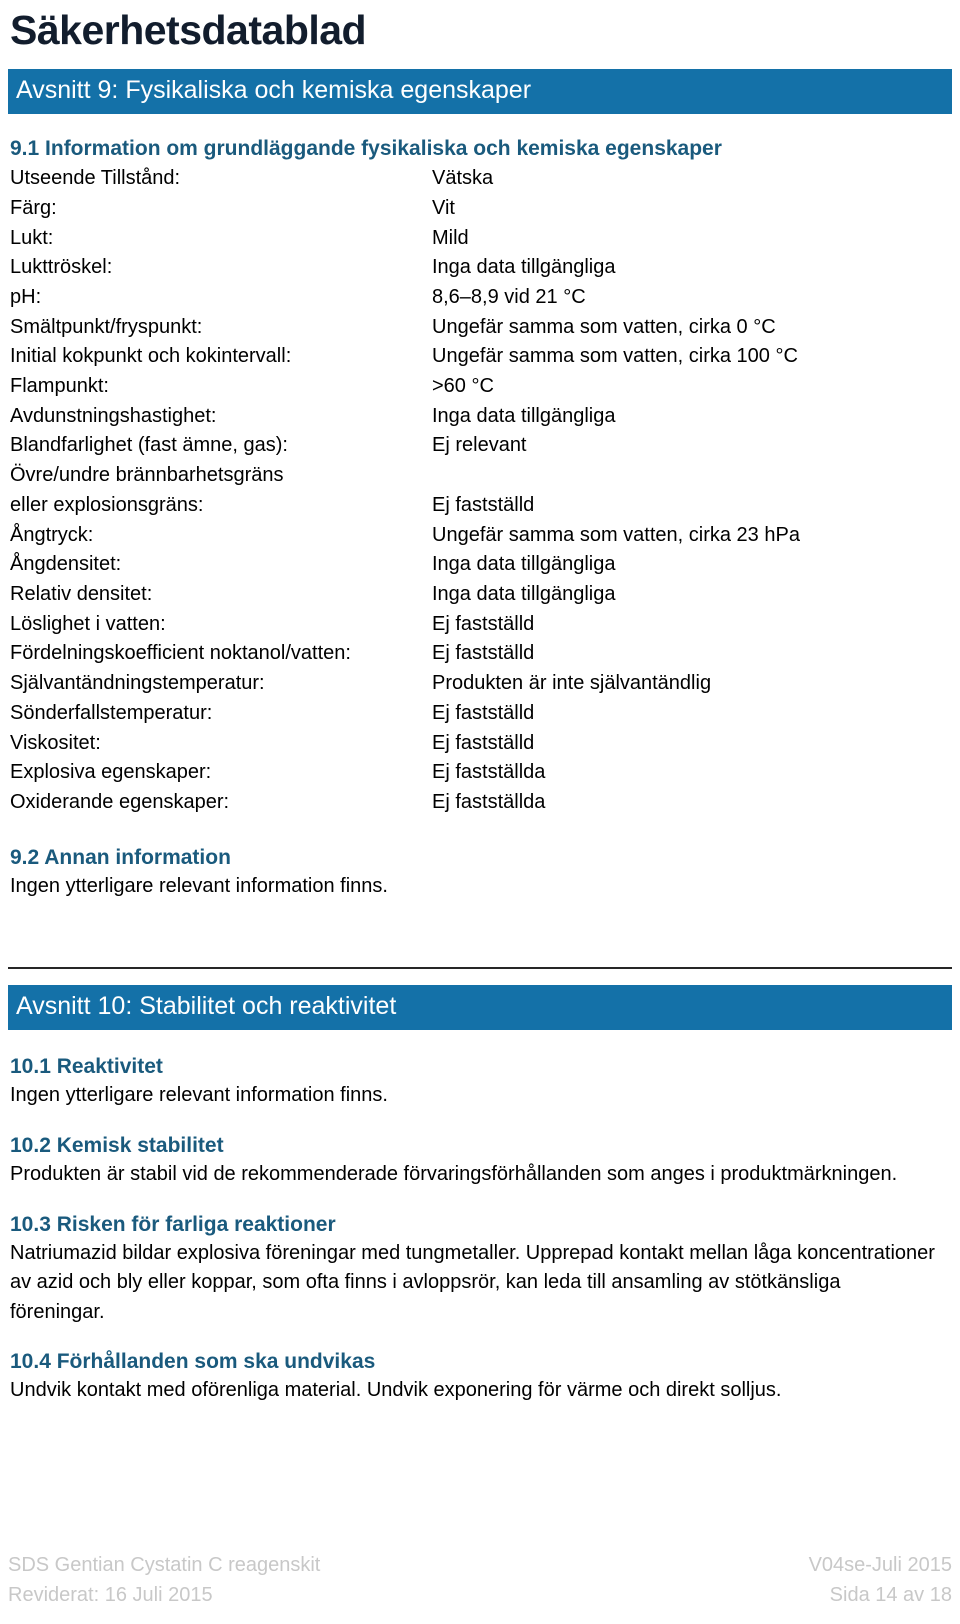  What do you see at coordinates (480, 209) in the screenshot?
I see `table-row: Färg: Vit` at bounding box center [480, 209].